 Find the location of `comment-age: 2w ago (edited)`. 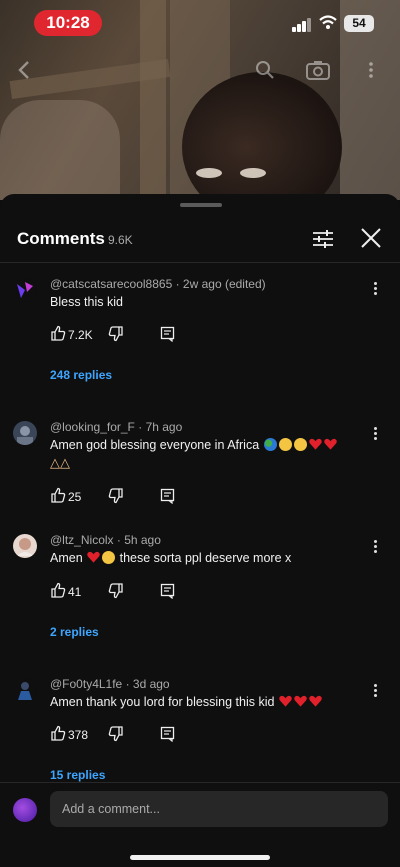

comment-age: 2w ago (edited) is located at coordinates (224, 284).